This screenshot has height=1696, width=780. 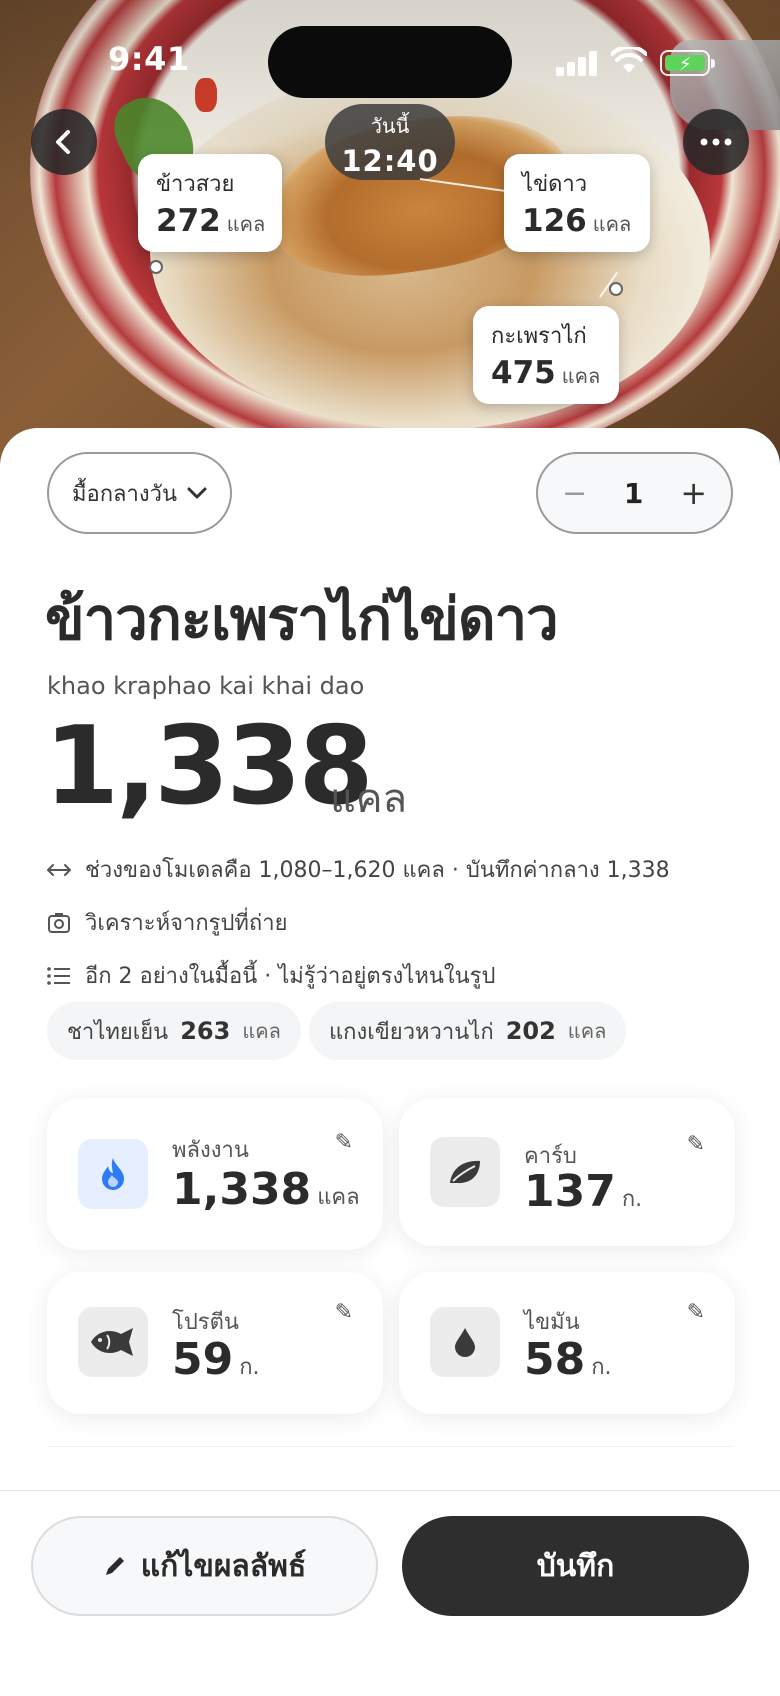 I want to click on food-tag-rice: ข้าวสวย 272 แคล, so click(x=210, y=203).